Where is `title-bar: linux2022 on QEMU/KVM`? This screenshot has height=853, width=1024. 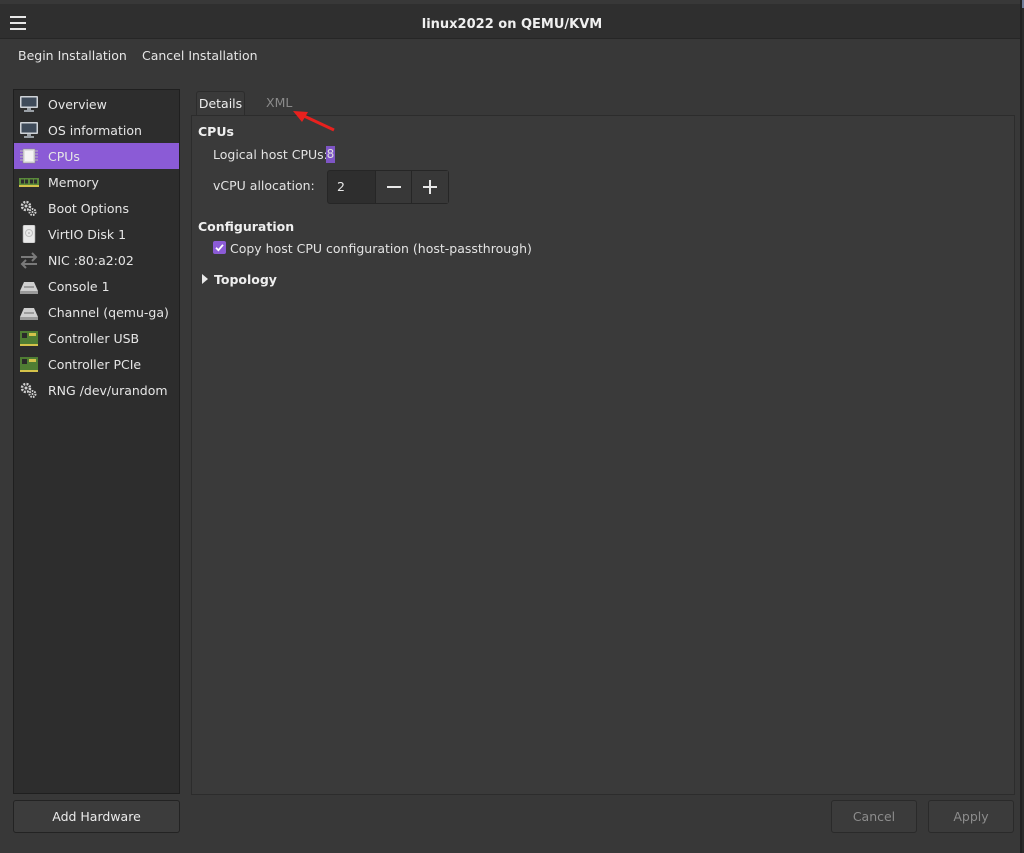
title-bar: linux2022 on QEMU/KVM is located at coordinates (510, 21).